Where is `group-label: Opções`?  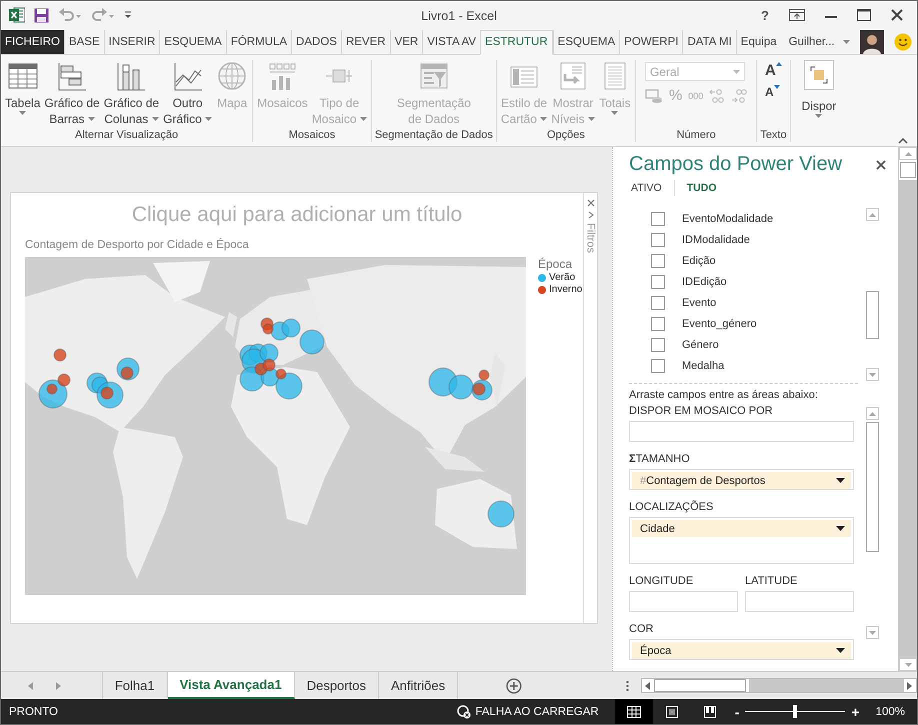
group-label: Opções is located at coordinates (565, 135).